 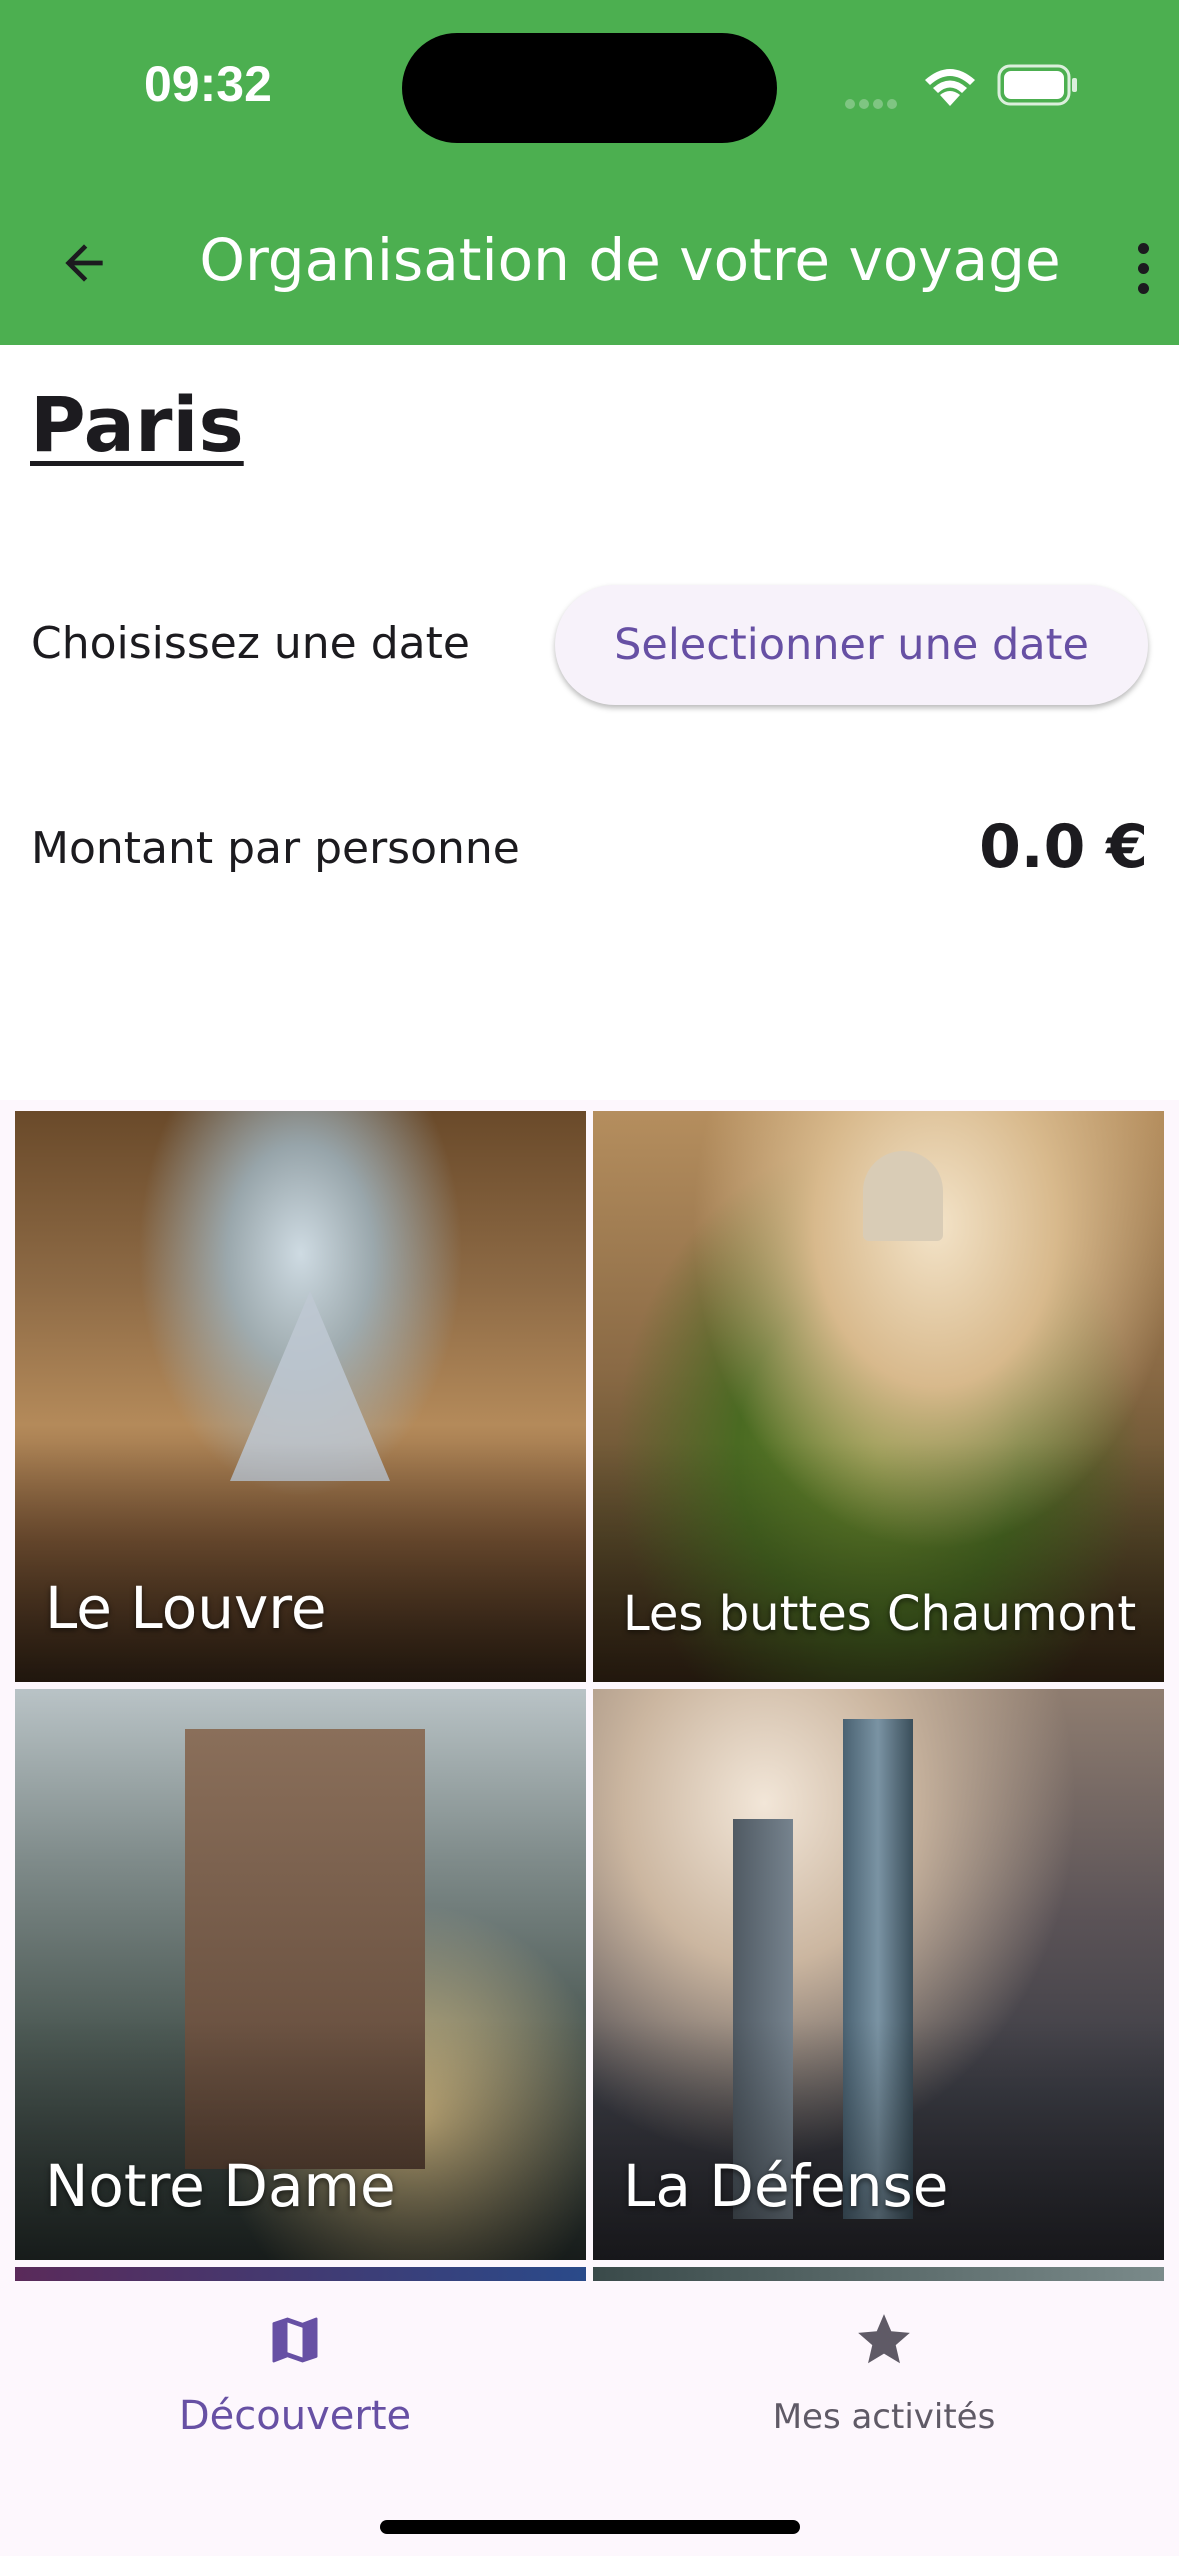 What do you see at coordinates (1063, 847) in the screenshot?
I see `amount-value: 0.0 €` at bounding box center [1063, 847].